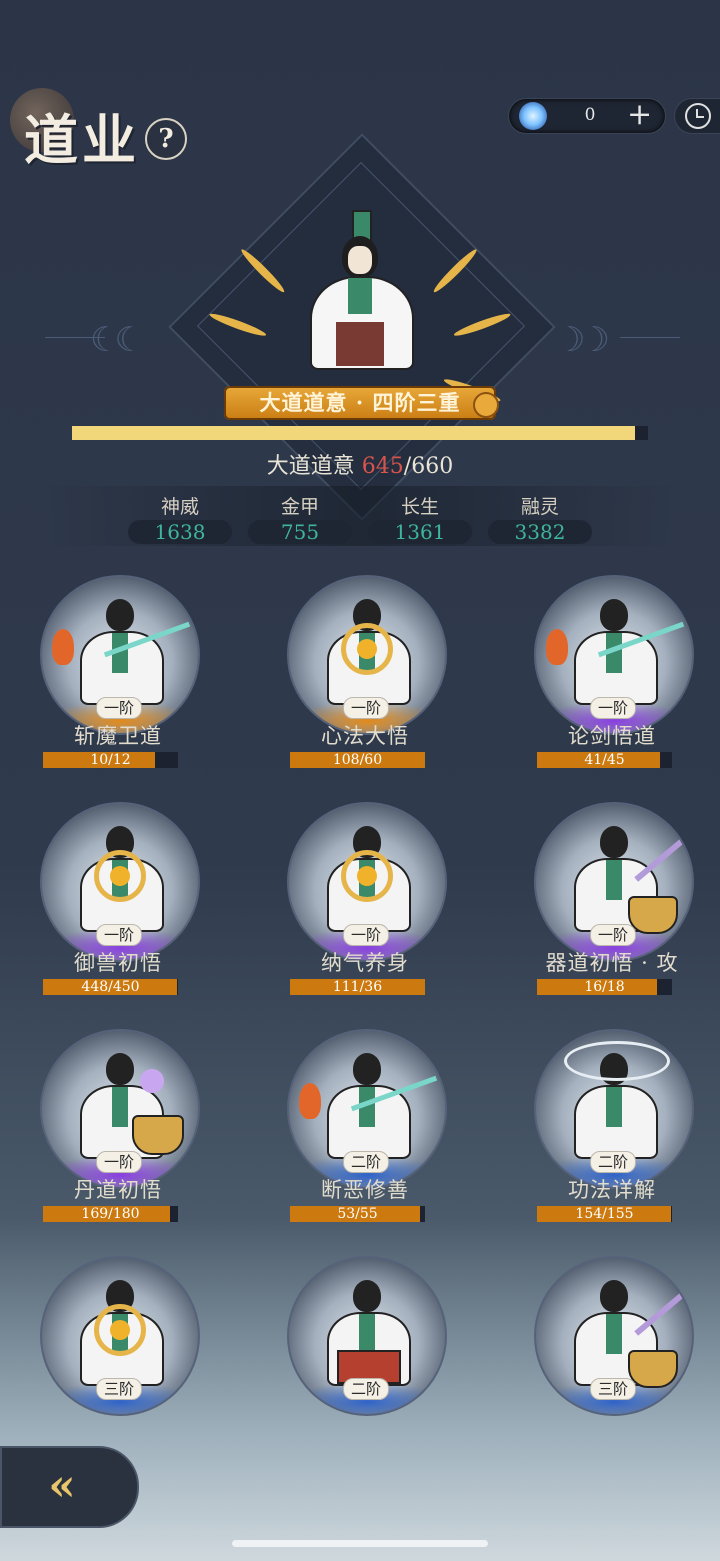  Describe the element at coordinates (428, 466) in the screenshot. I see `dao-progress-max: /660` at that location.